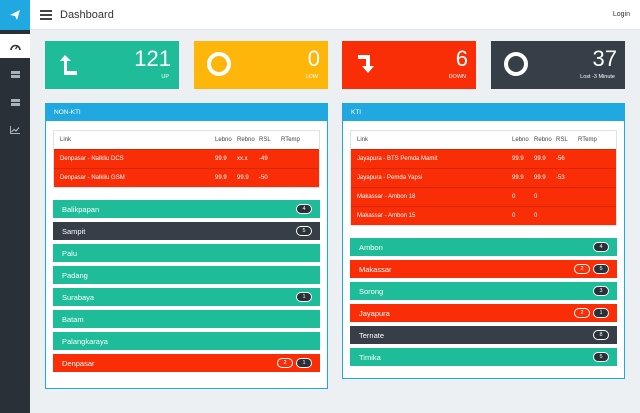  I want to click on logo, so click(15, 15).